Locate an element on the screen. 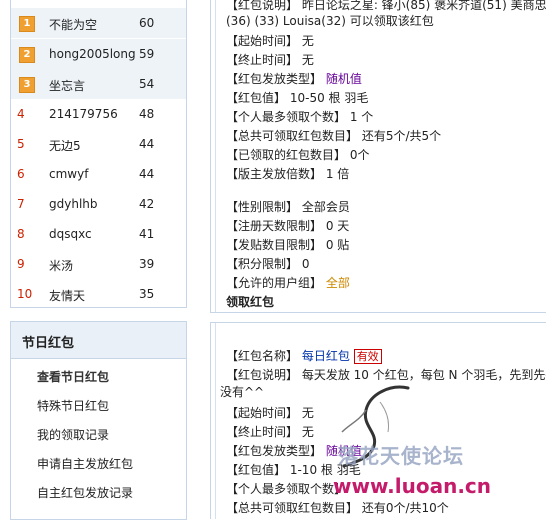  rank-number: 4 is located at coordinates (21, 114).